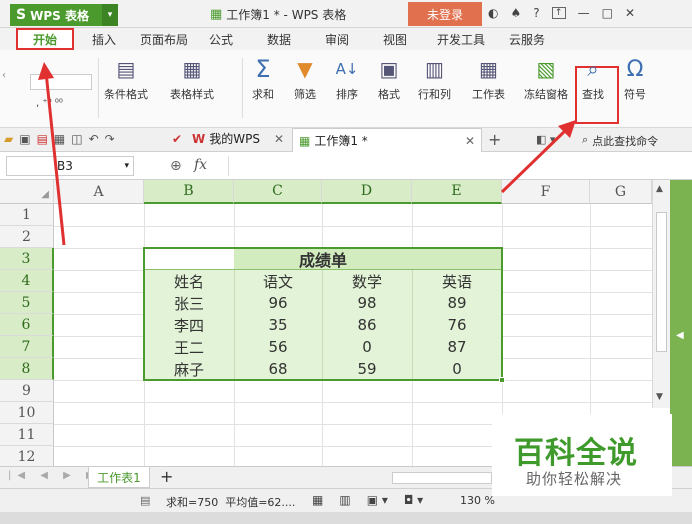  What do you see at coordinates (317, 500) in the screenshot?
I see `normal-view-icon: ▦` at bounding box center [317, 500].